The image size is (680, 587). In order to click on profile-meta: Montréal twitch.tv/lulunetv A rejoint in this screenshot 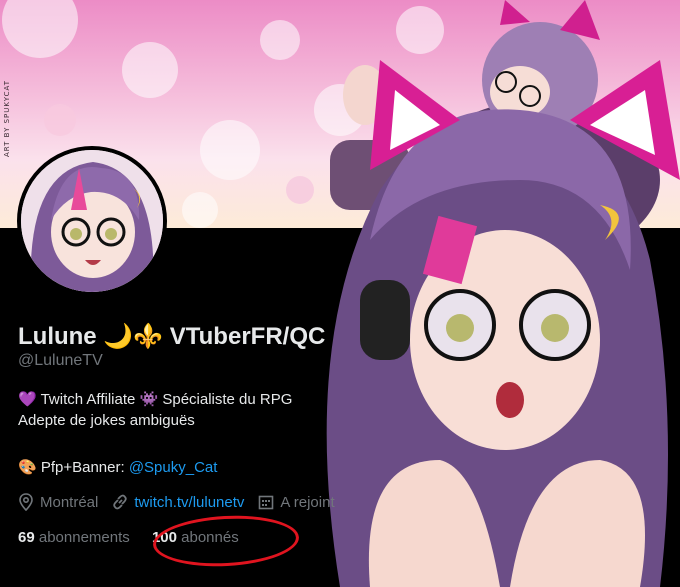, I will do `click(176, 502)`.